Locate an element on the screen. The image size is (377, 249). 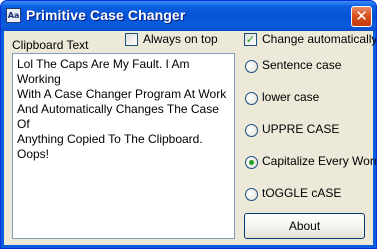
always-on-top-checkbox is located at coordinates (131, 39).